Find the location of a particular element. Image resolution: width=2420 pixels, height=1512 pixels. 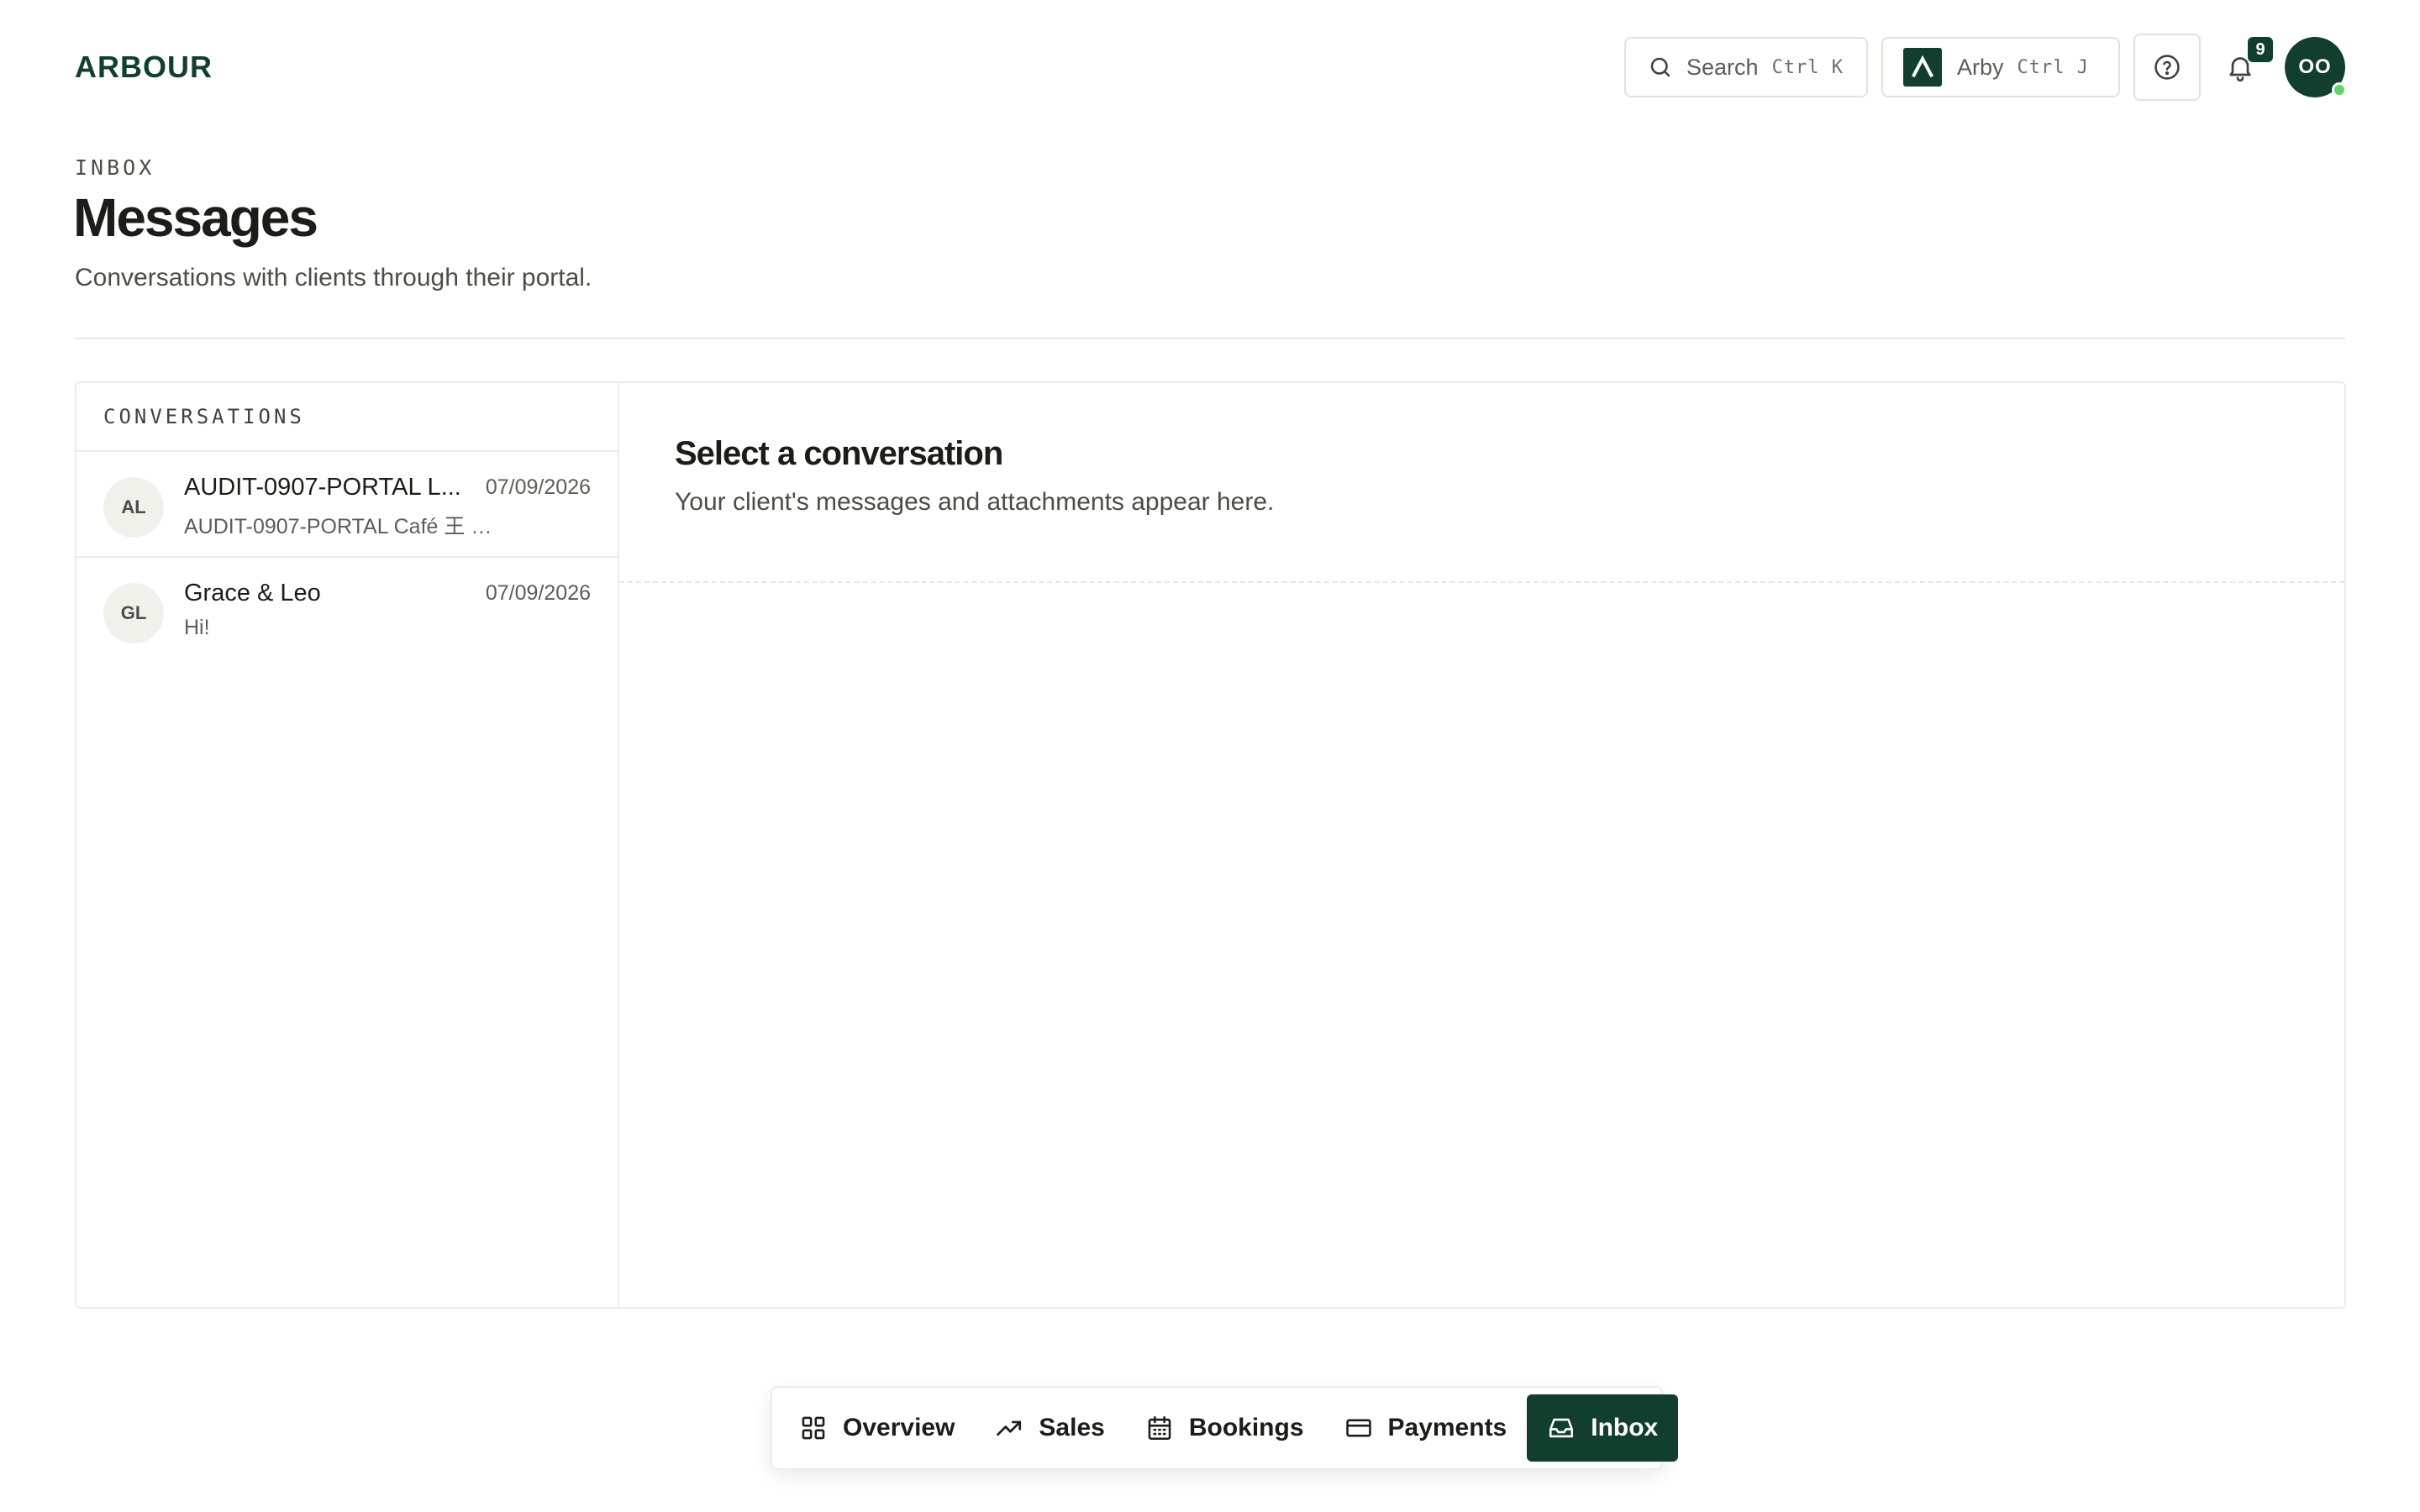

conversation-name: Grace & Leo is located at coordinates (253, 593).